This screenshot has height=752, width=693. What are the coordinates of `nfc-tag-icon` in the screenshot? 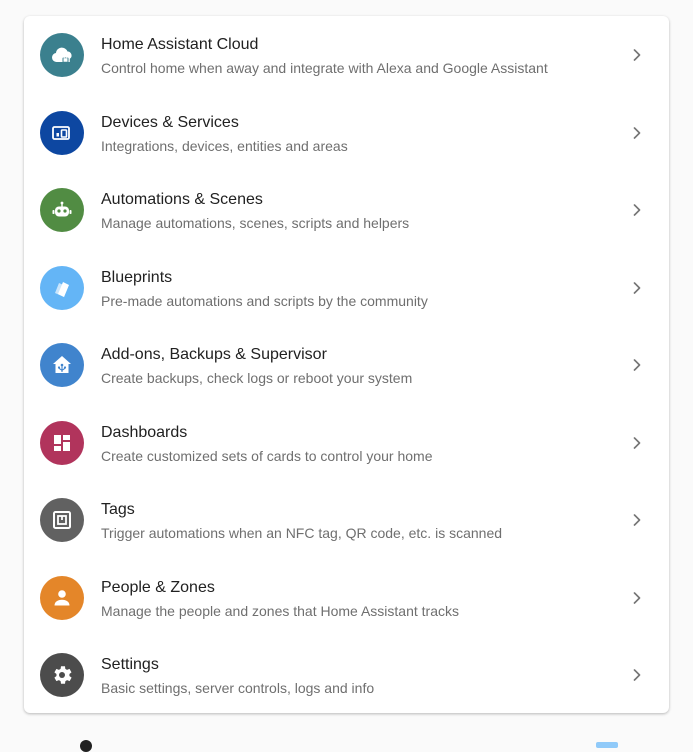 It's located at (62, 520).